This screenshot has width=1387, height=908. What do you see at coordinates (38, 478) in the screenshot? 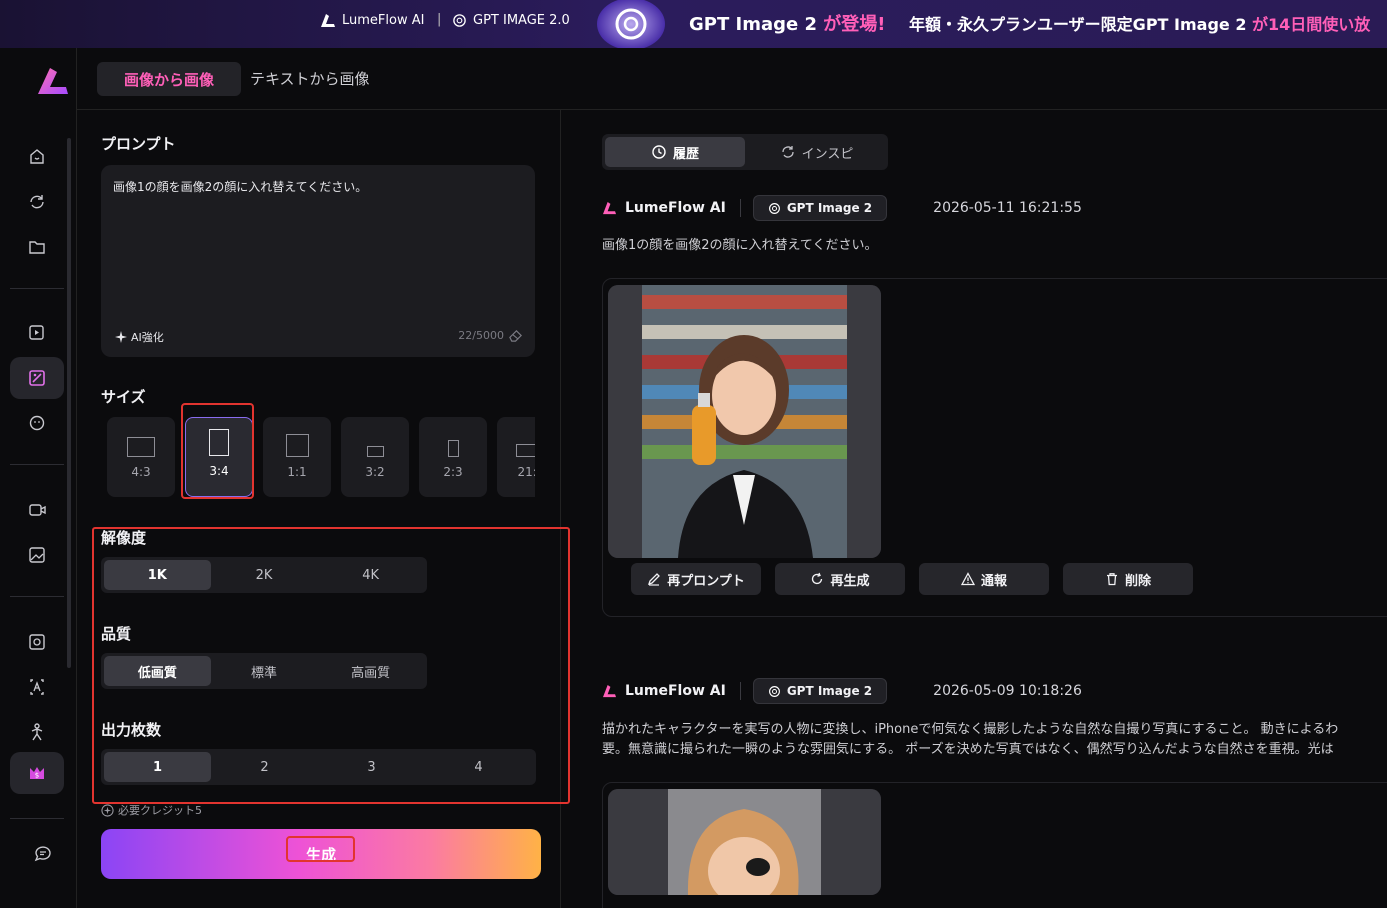
I see `sidebar: $` at bounding box center [38, 478].